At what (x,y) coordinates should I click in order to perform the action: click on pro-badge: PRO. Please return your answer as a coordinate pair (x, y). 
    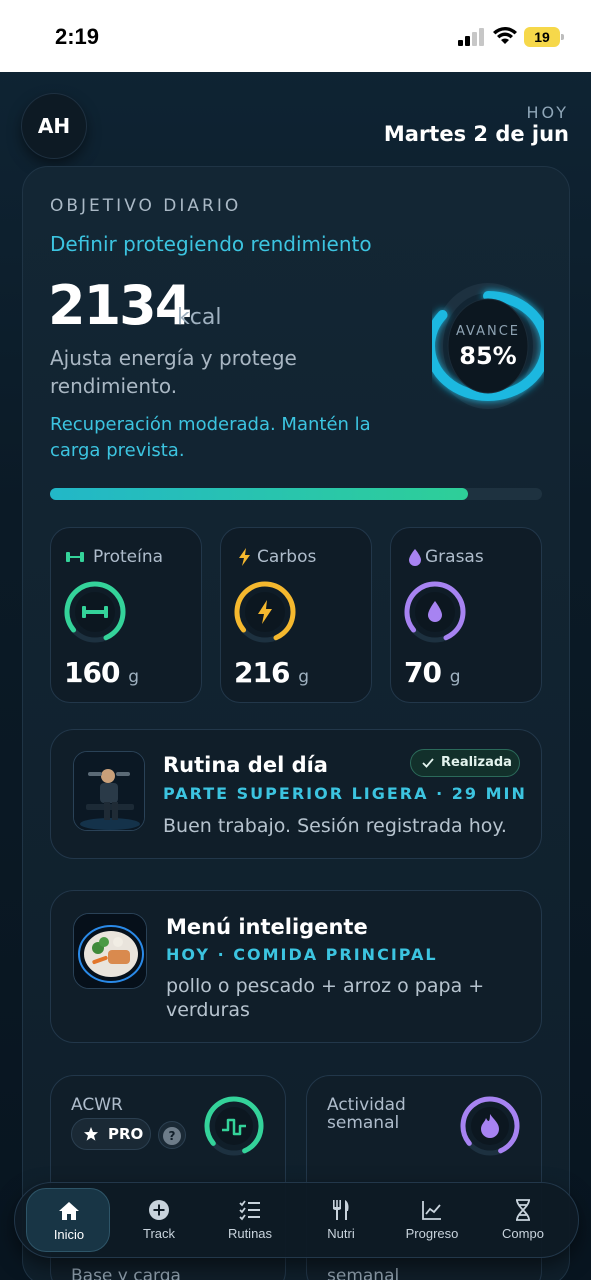
    Looking at the image, I should click on (111, 1134).